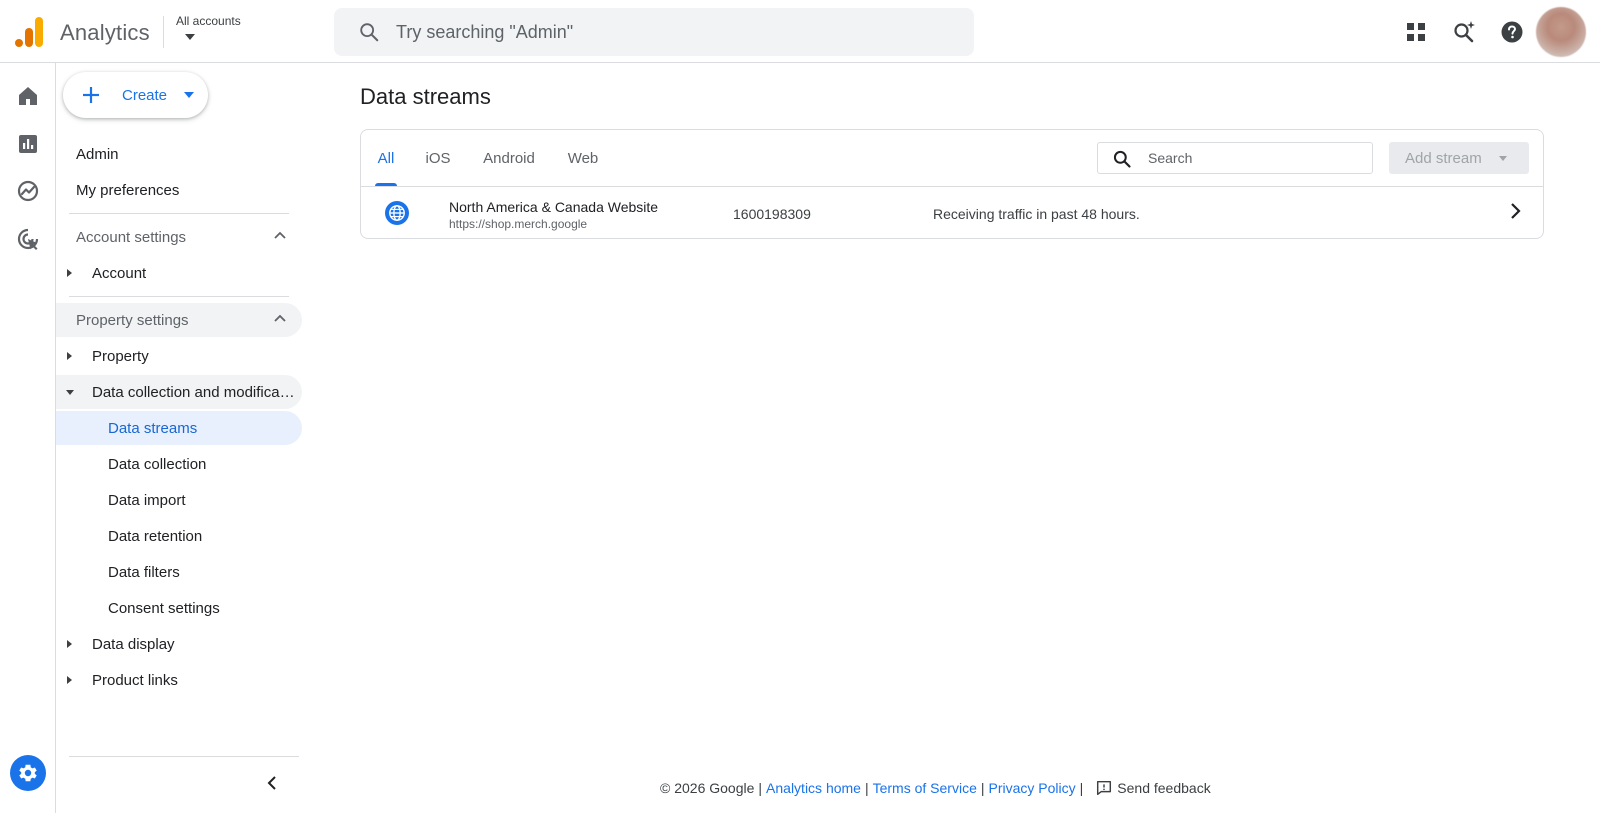 Image resolution: width=1600 pixels, height=813 pixels. Describe the element at coordinates (144, 572) in the screenshot. I see `nav-item-label: Data filters` at that location.